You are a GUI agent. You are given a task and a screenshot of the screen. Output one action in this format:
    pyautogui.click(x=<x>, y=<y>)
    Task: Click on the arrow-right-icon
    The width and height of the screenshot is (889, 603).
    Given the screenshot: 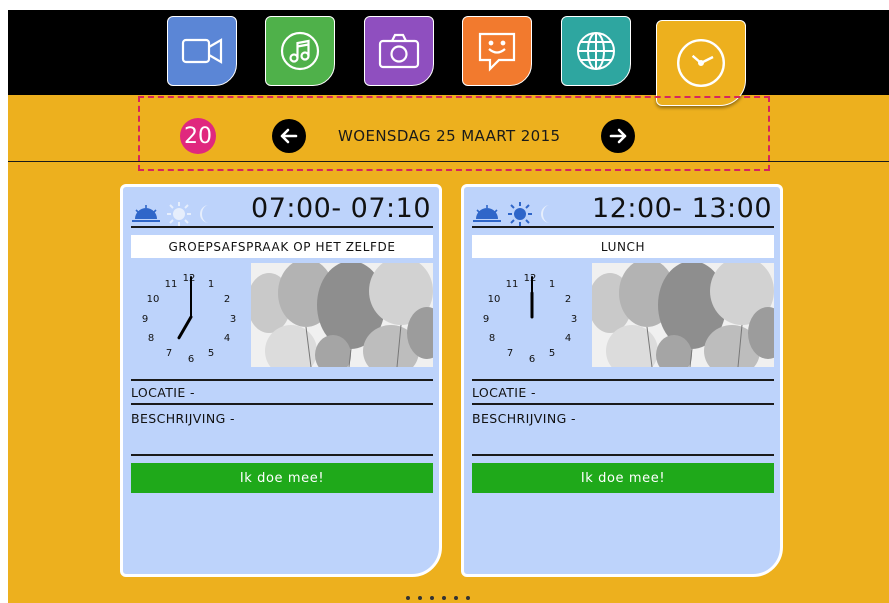 What is the action you would take?
    pyautogui.click(x=618, y=136)
    